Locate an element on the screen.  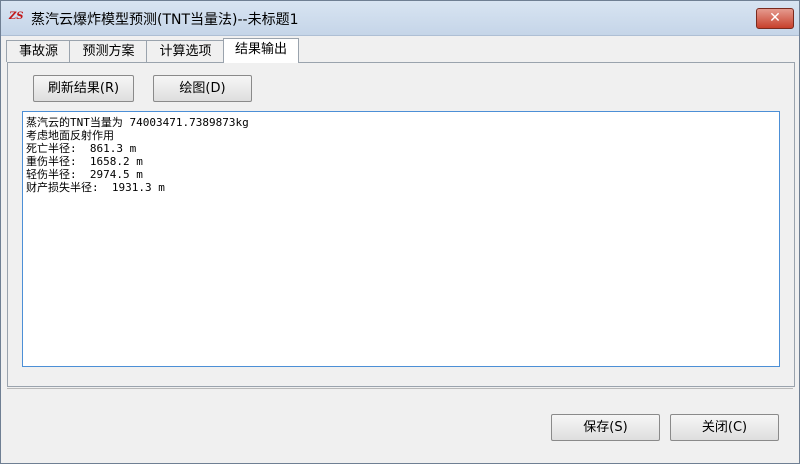
tab-accident-source: 事故源 is located at coordinates (38, 51).